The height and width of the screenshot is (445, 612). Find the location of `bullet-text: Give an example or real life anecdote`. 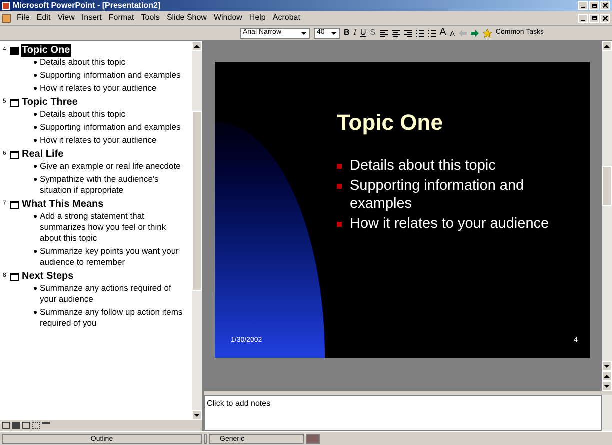

bullet-text: Give an example or real life anecdote is located at coordinates (110, 166).